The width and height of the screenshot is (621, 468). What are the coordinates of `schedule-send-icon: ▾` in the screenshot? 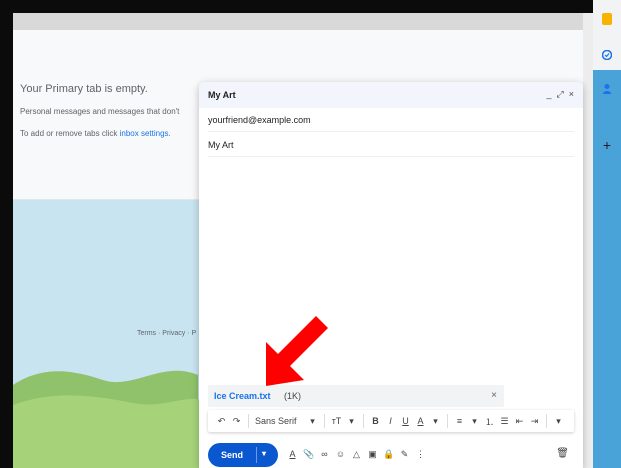 It's located at (264, 453).